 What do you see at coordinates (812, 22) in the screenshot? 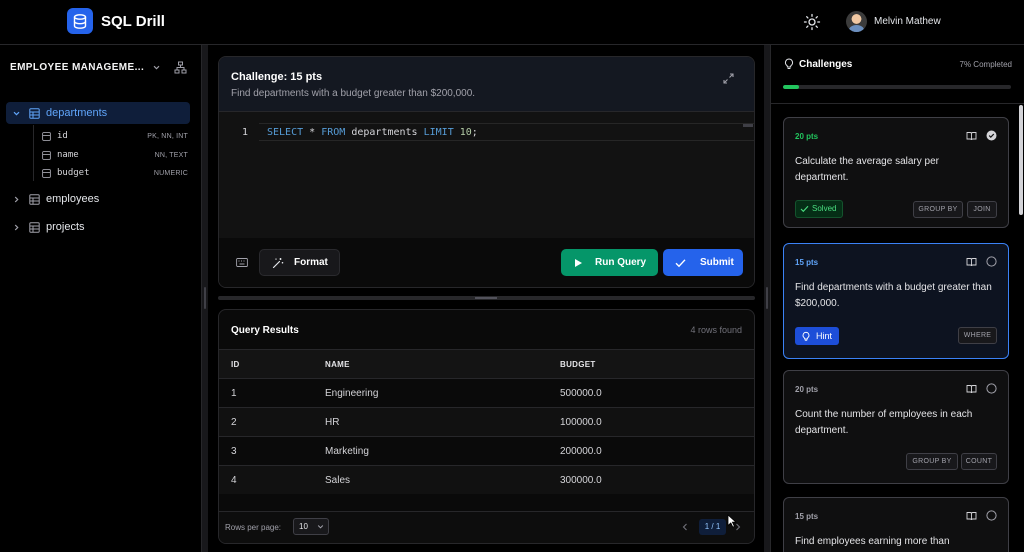
I see `sun-icon` at bounding box center [812, 22].